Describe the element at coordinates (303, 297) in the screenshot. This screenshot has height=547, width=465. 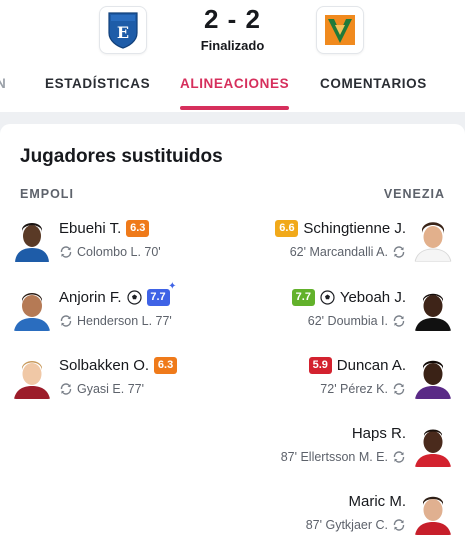
I see `player-rating-badge: 7.7` at that location.